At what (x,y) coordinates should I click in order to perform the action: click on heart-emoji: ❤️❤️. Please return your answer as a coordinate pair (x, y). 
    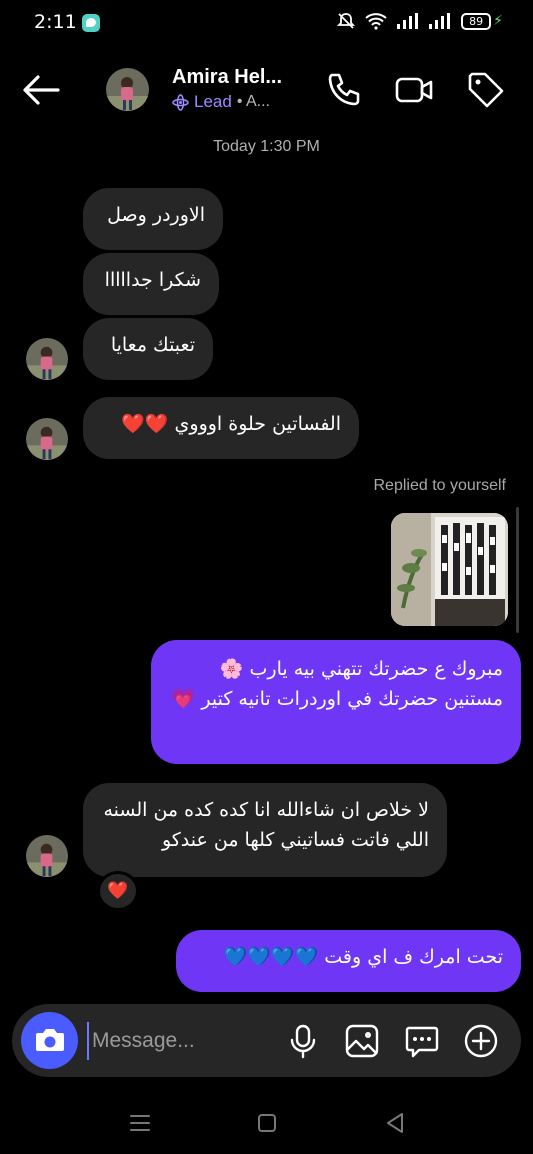
    Looking at the image, I should click on (145, 424).